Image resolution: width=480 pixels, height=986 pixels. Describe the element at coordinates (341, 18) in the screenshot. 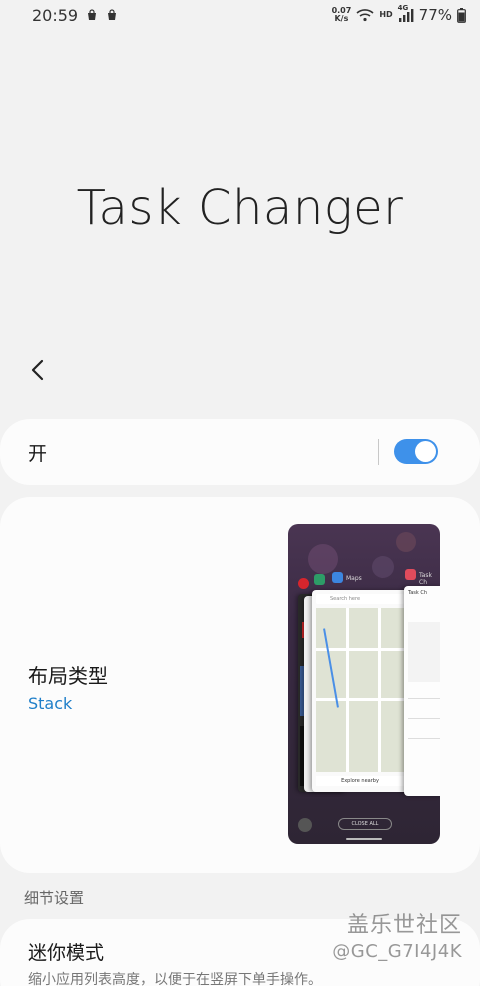

I see `network-speed-unit: K/s` at that location.